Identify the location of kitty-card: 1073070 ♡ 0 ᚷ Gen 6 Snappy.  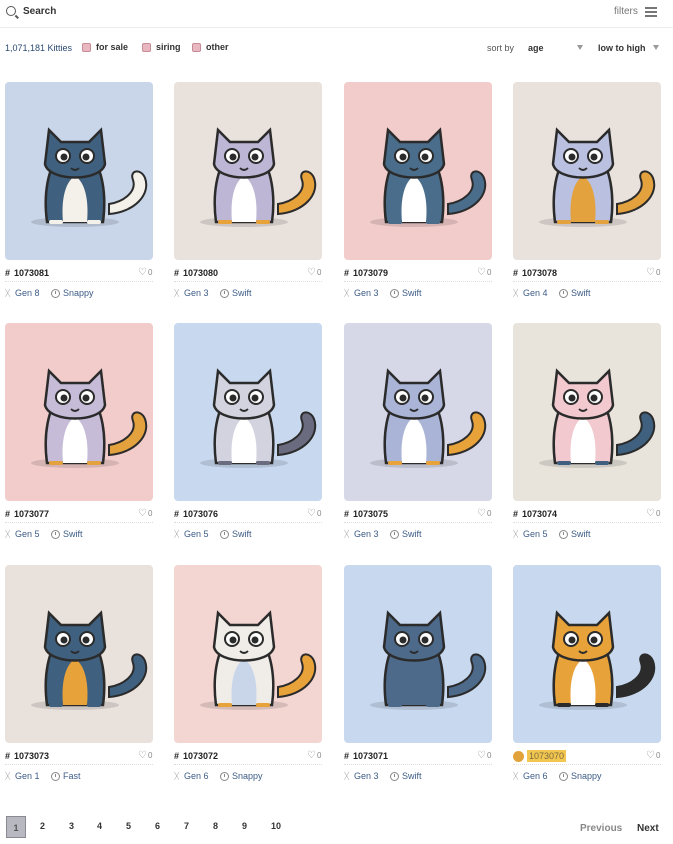
(587, 673).